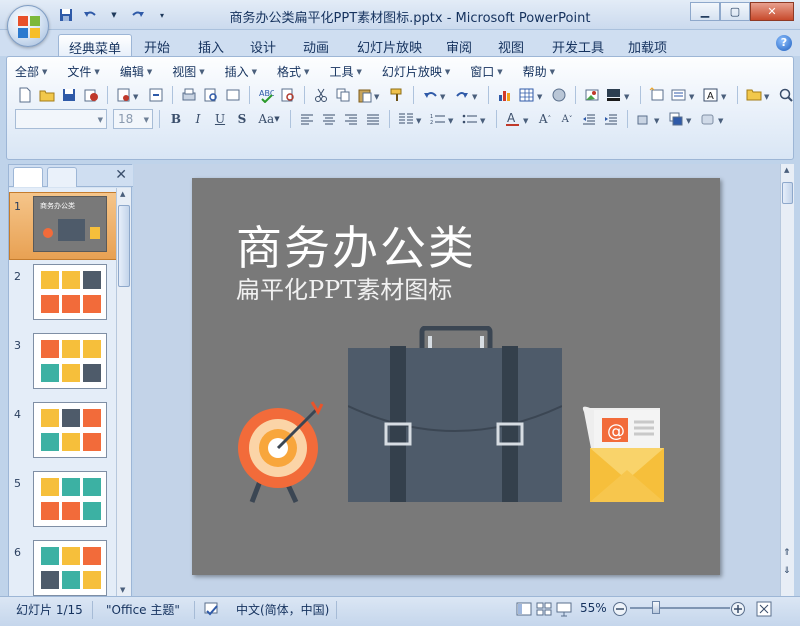  Describe the element at coordinates (787, 571) in the screenshot. I see `next-slide-icon: ⇓` at that location.